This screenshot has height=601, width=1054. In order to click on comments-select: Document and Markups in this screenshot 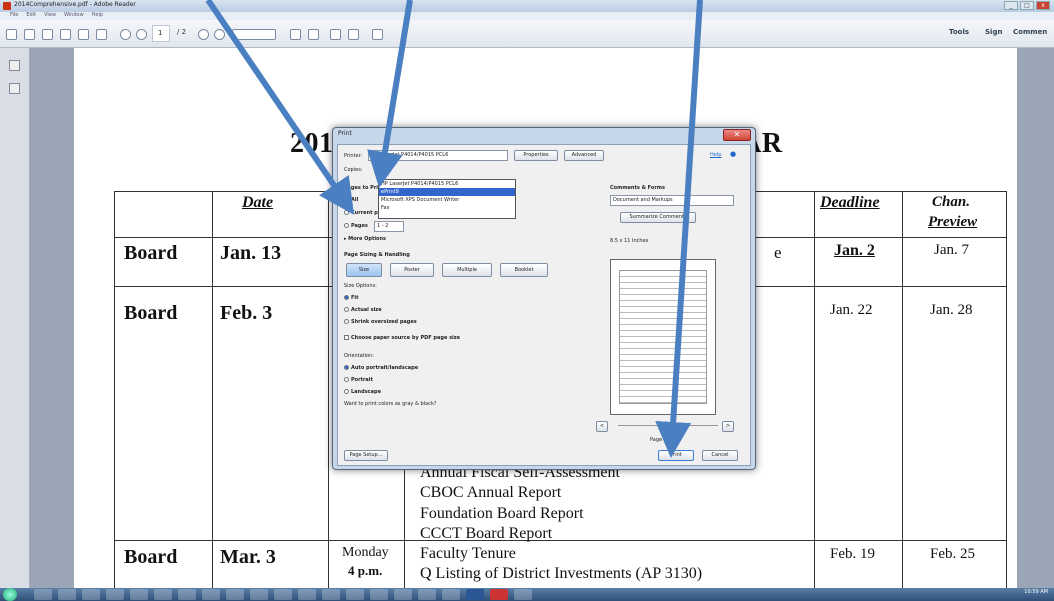, I will do `click(672, 200)`.